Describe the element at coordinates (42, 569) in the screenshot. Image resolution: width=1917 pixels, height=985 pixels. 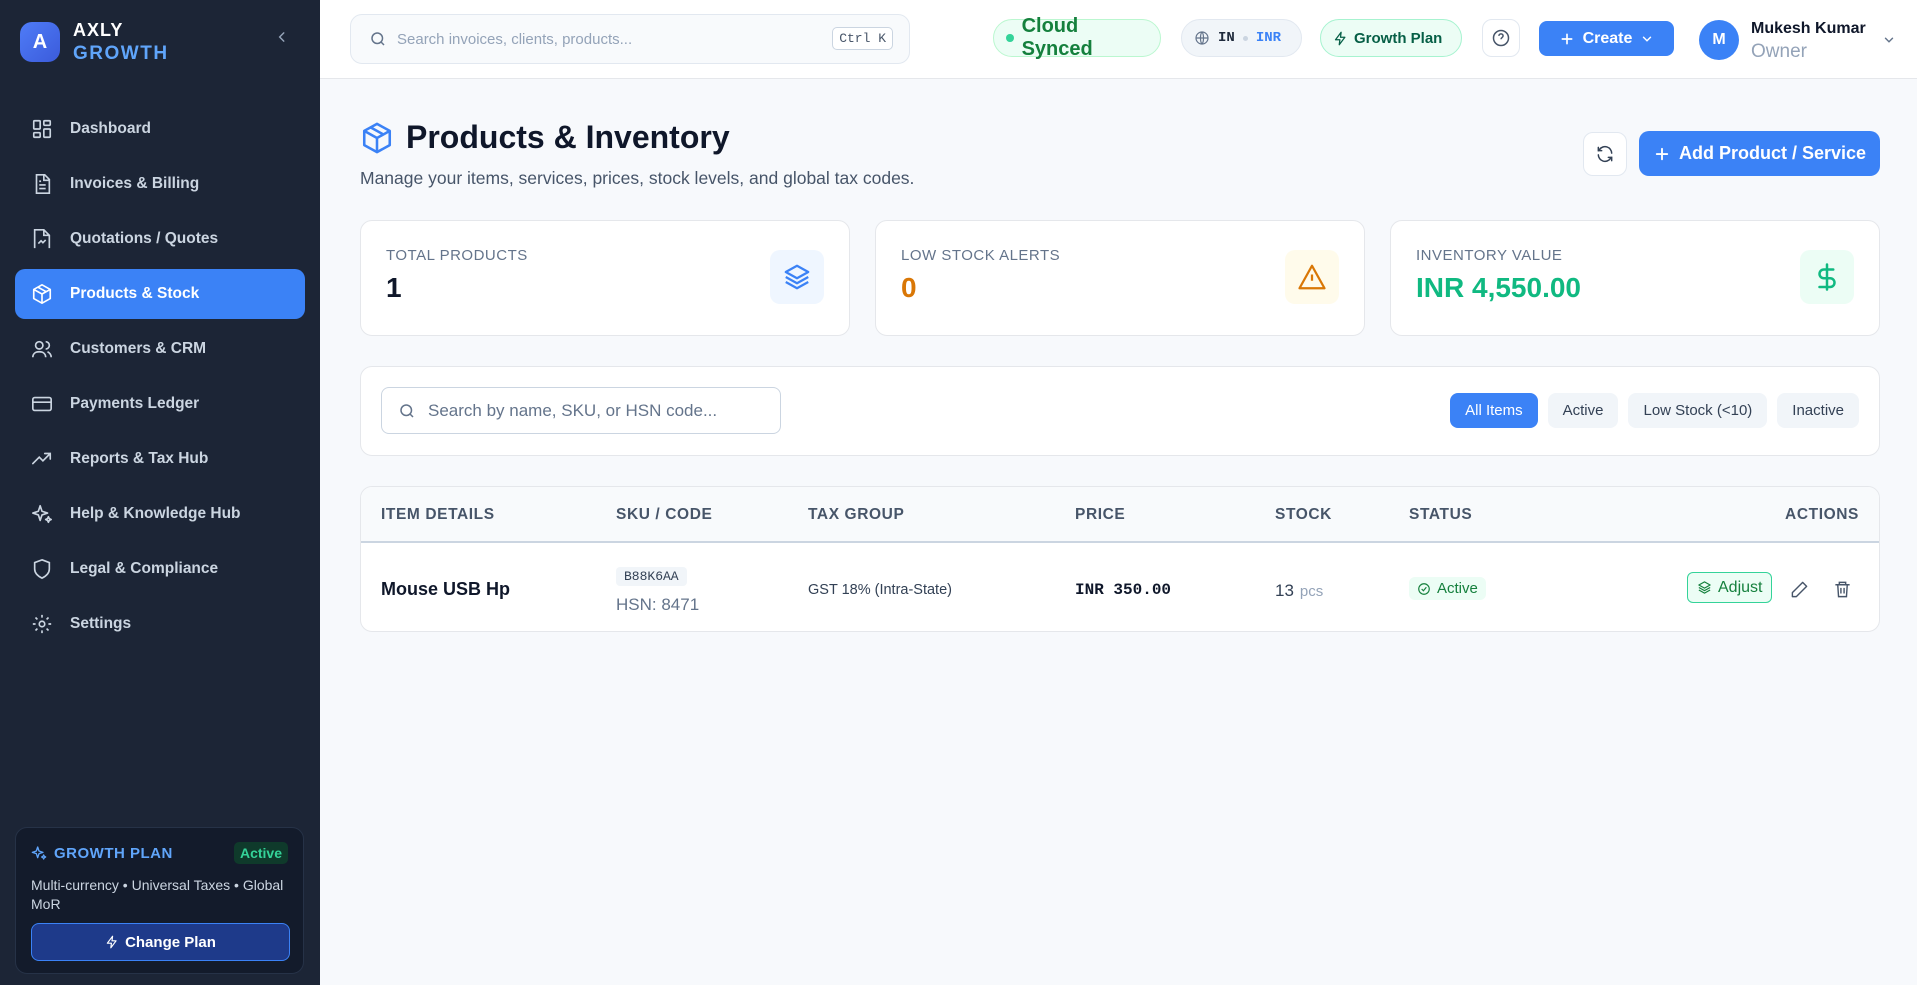
I see `shield-icon` at that location.